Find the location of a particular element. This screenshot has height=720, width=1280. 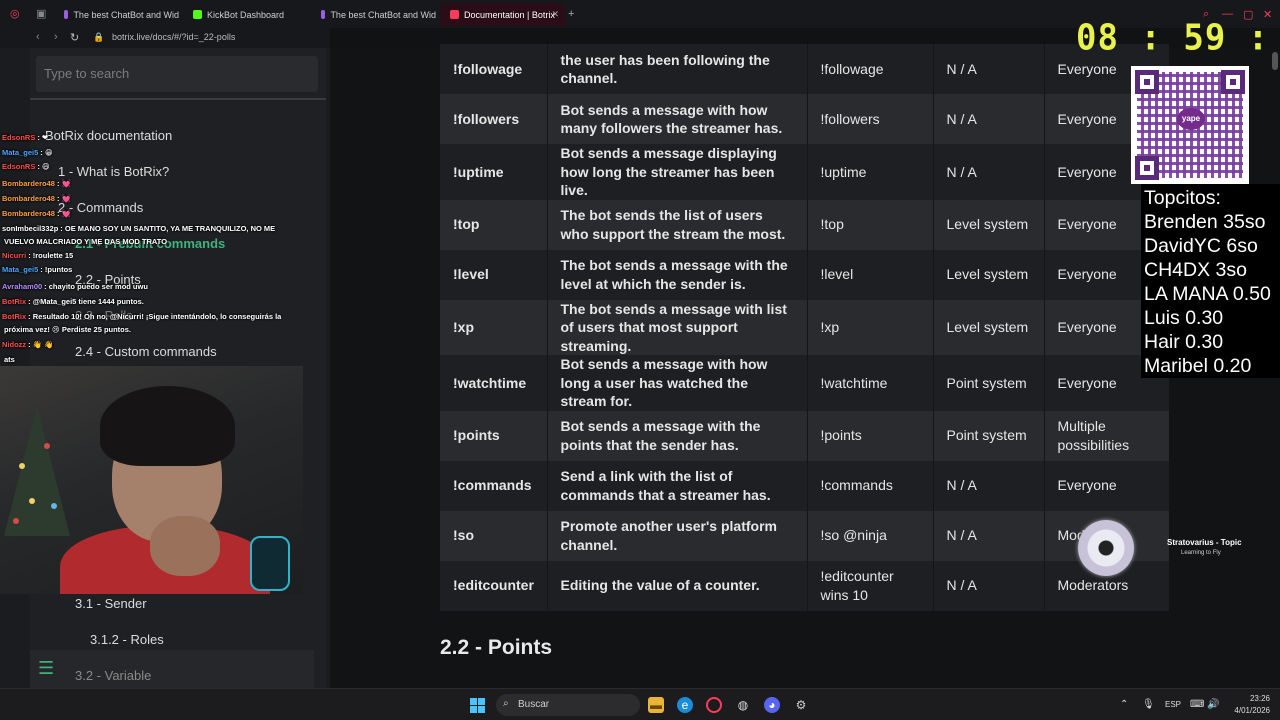

chat-message: ats is located at coordinates (8, 359).